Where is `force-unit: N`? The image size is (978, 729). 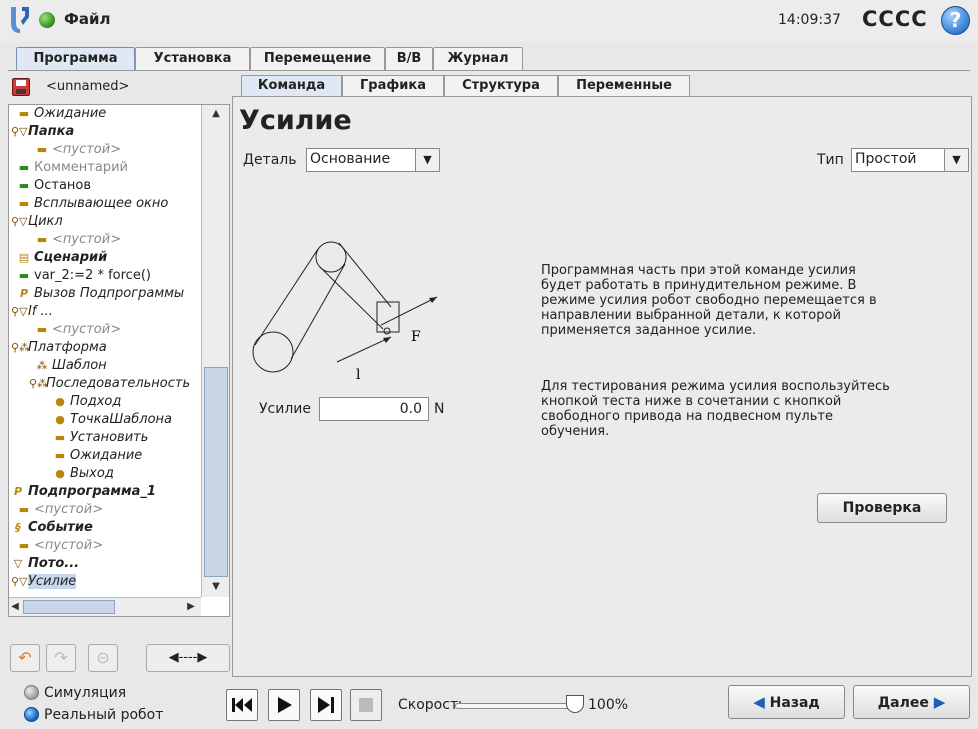 force-unit: N is located at coordinates (439, 409).